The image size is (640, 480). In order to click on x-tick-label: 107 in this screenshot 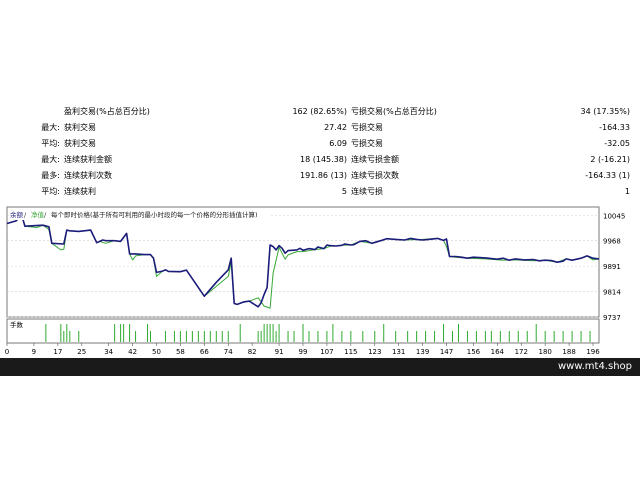, I will do `click(326, 352)`.